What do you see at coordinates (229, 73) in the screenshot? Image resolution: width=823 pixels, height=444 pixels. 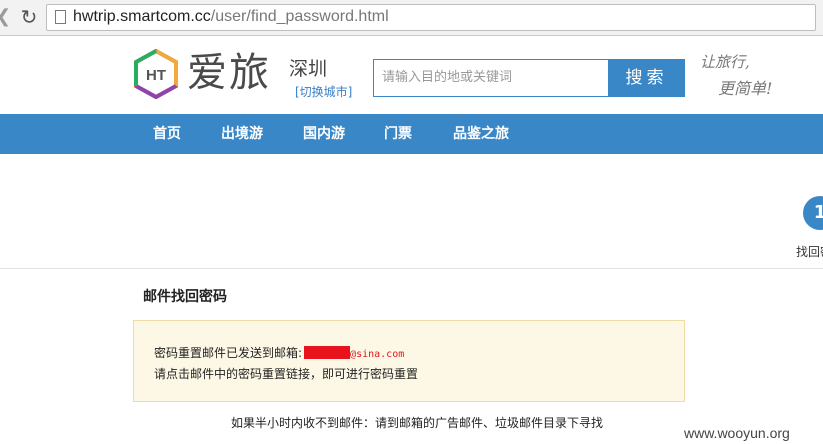 I see `logo-text: 爱旅` at bounding box center [229, 73].